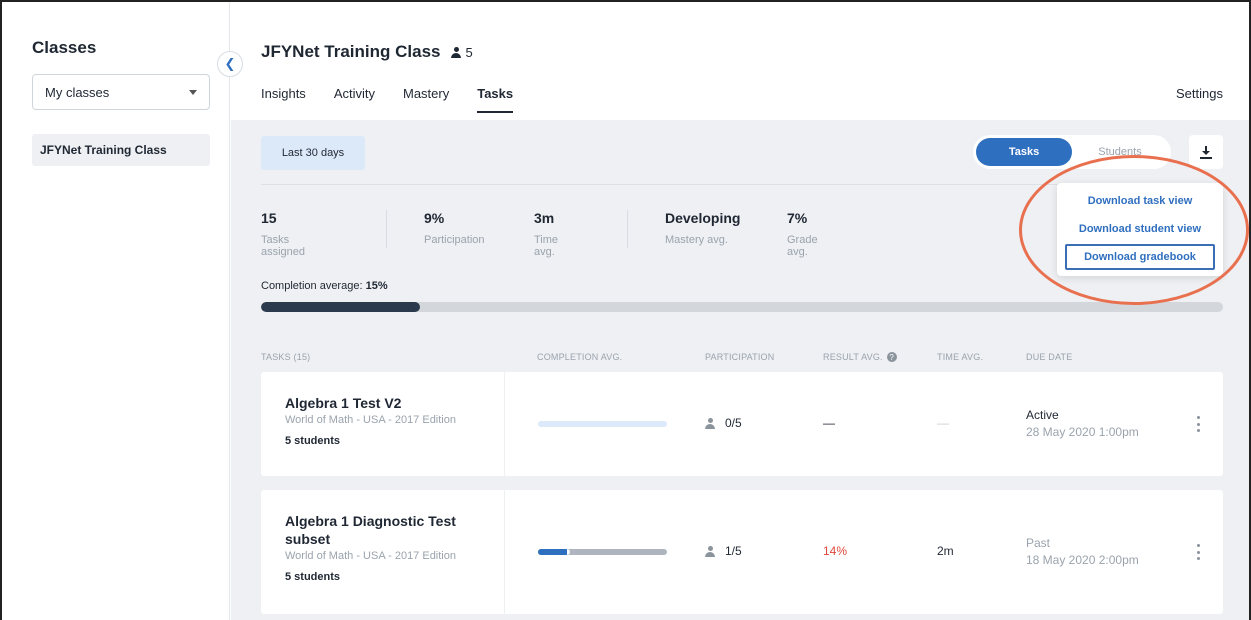 The image size is (1251, 620). What do you see at coordinates (454, 228) in the screenshot?
I see `stat-participation: 9% Participation` at bounding box center [454, 228].